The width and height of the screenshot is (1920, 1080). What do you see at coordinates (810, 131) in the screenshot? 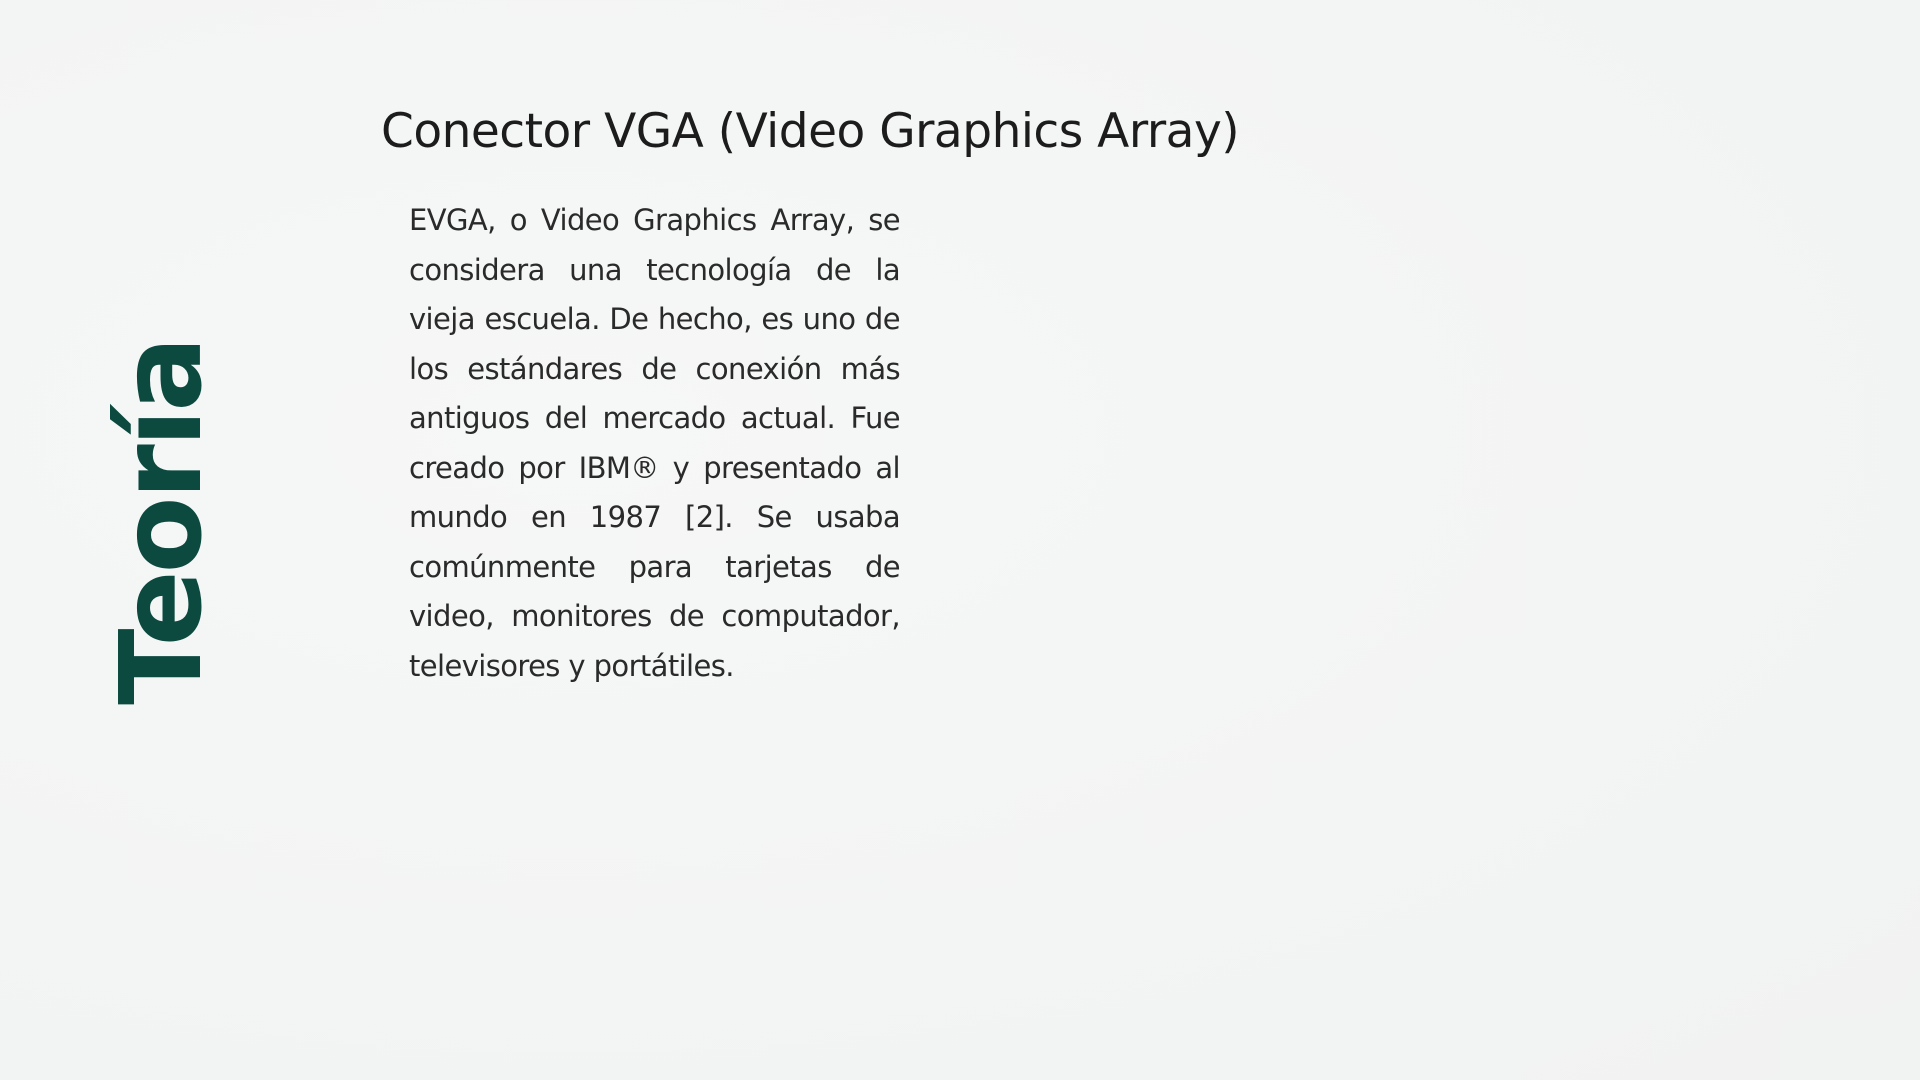
I see `slide-title: Conector VGA (Video Graphics Array)` at bounding box center [810, 131].